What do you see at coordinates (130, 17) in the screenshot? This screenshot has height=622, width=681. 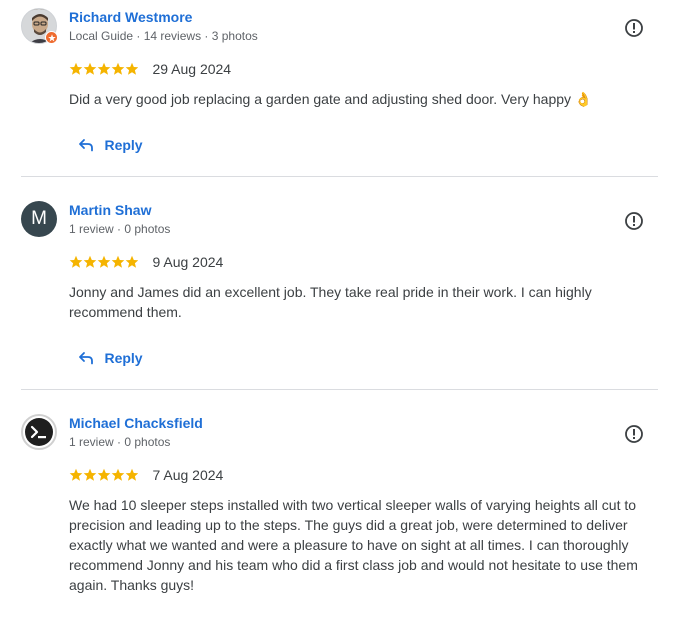 I see `reviewer-name: Richard Westmore` at bounding box center [130, 17].